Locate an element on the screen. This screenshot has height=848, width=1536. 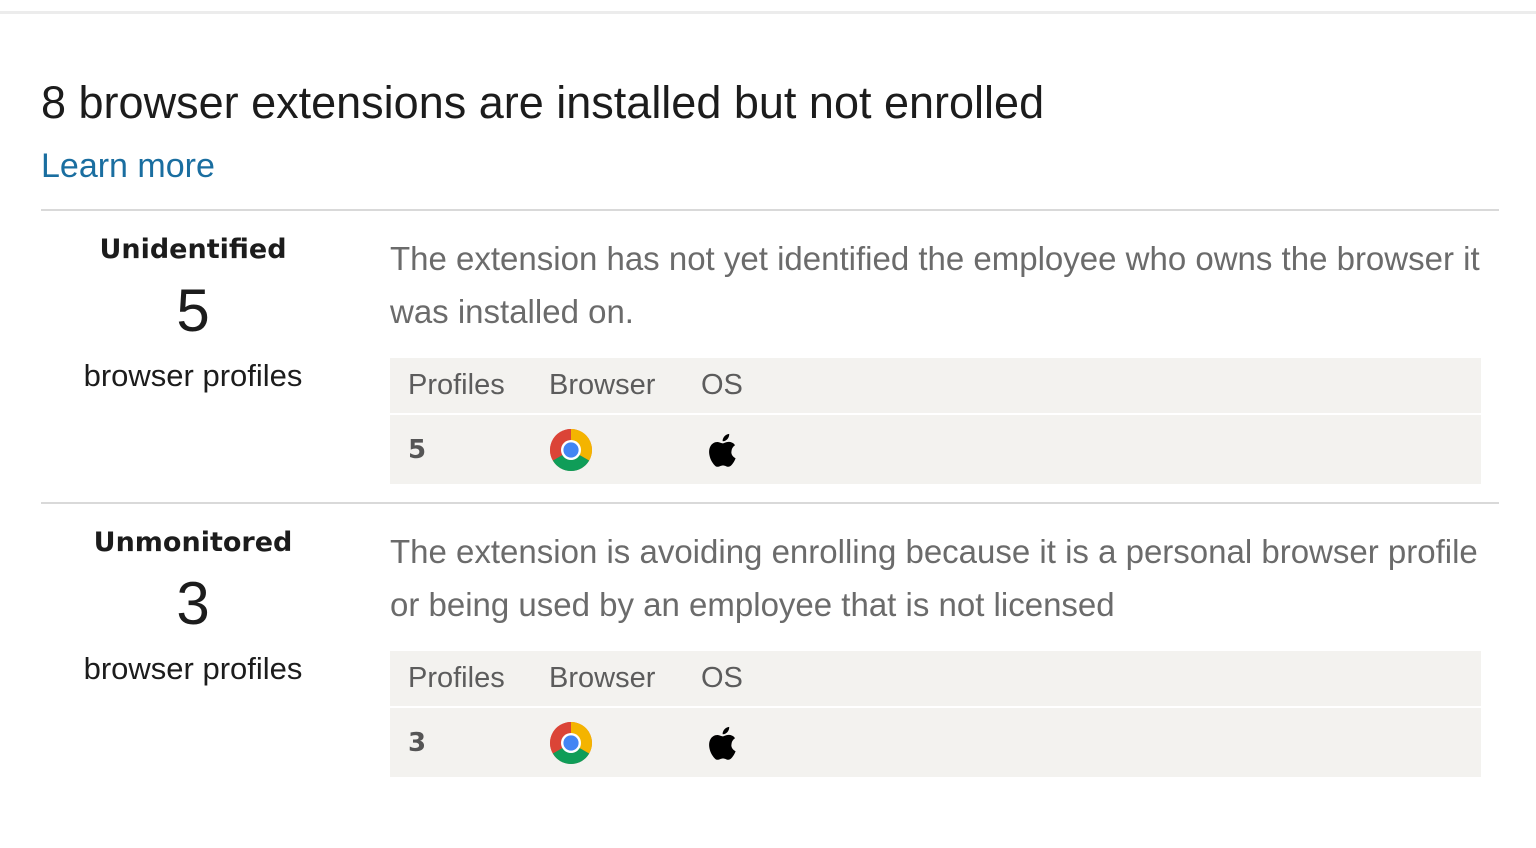
summary-unmonitored: Unmonitored 3 browser profiles is located at coordinates (193, 607).